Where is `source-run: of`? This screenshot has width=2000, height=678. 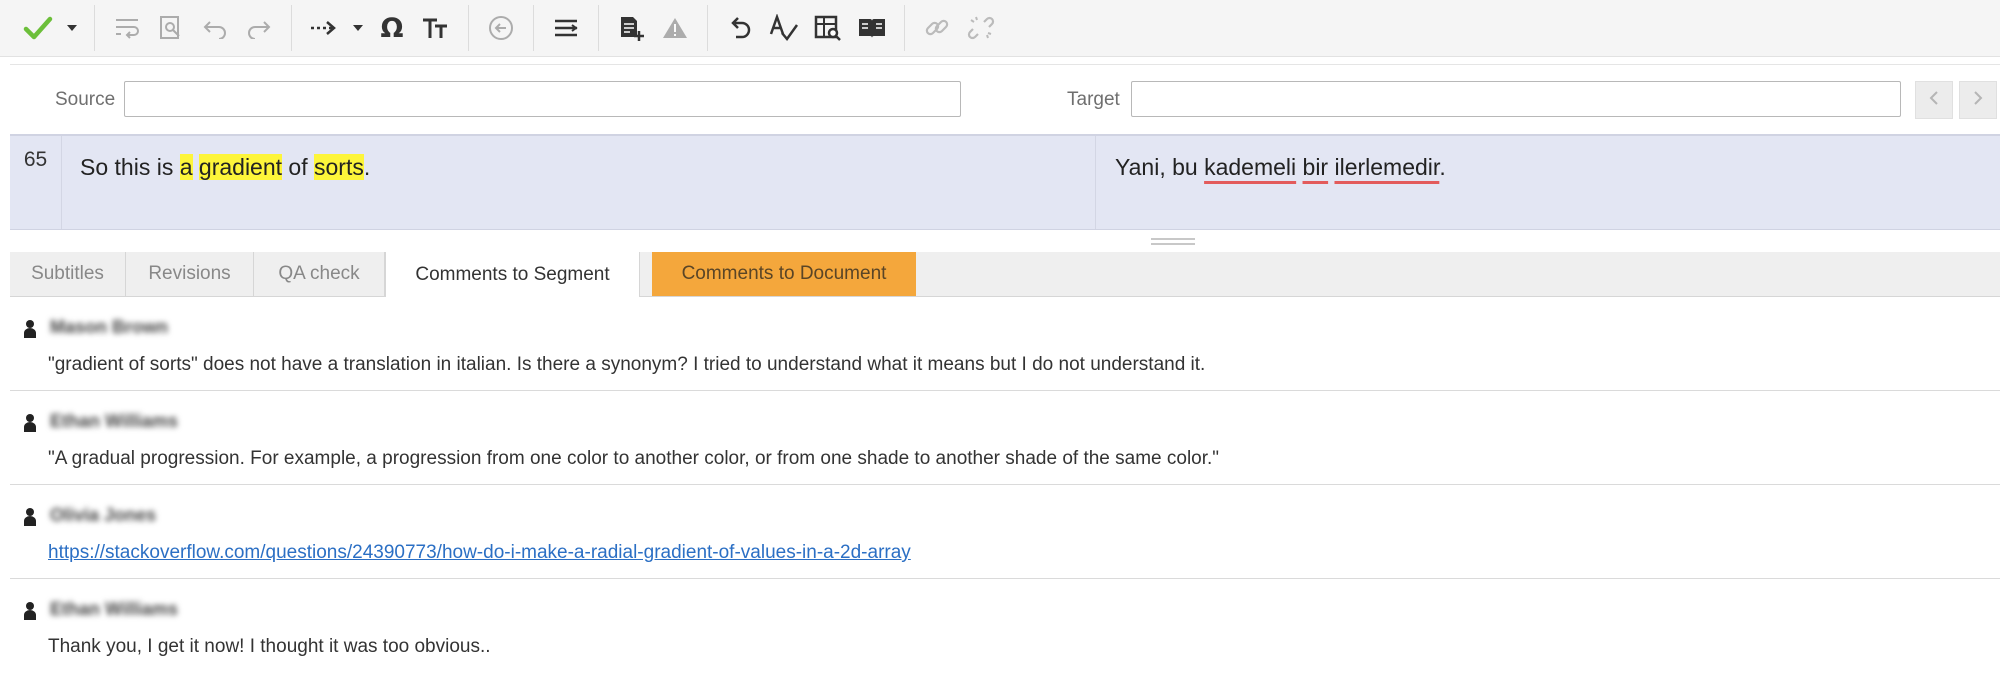 source-run: of is located at coordinates (298, 167).